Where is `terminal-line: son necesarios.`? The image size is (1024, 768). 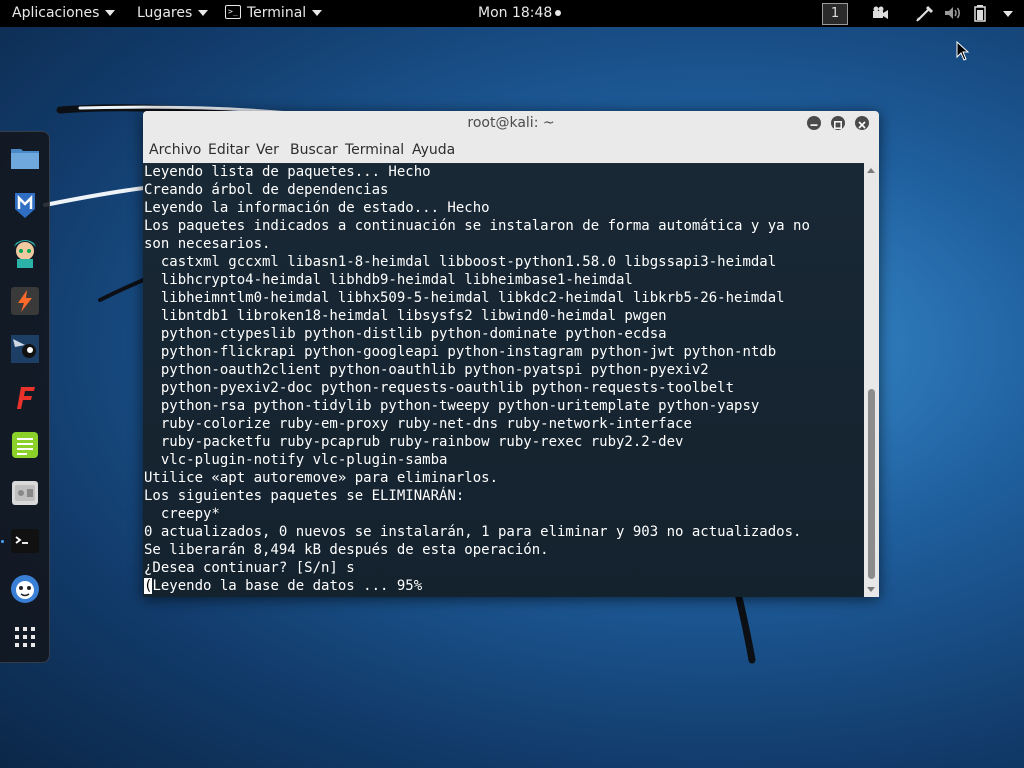 terminal-line: son necesarios. is located at coordinates (207, 244).